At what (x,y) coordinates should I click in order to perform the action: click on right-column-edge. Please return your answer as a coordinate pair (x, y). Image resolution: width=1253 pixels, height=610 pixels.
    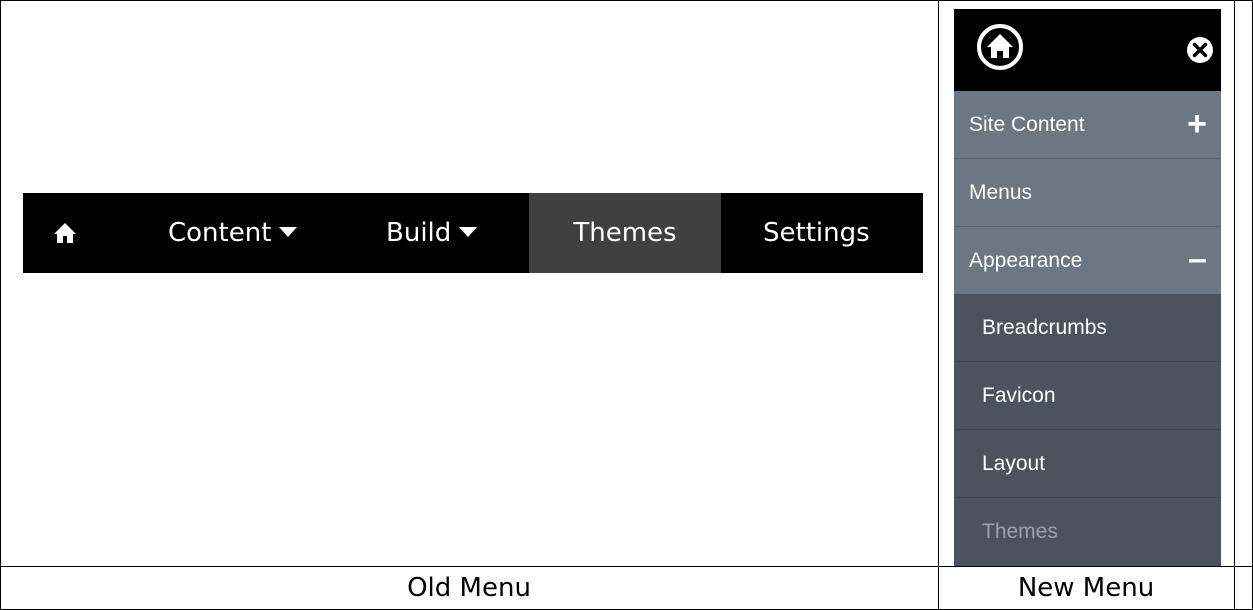
    Looking at the image, I should click on (1234, 305).